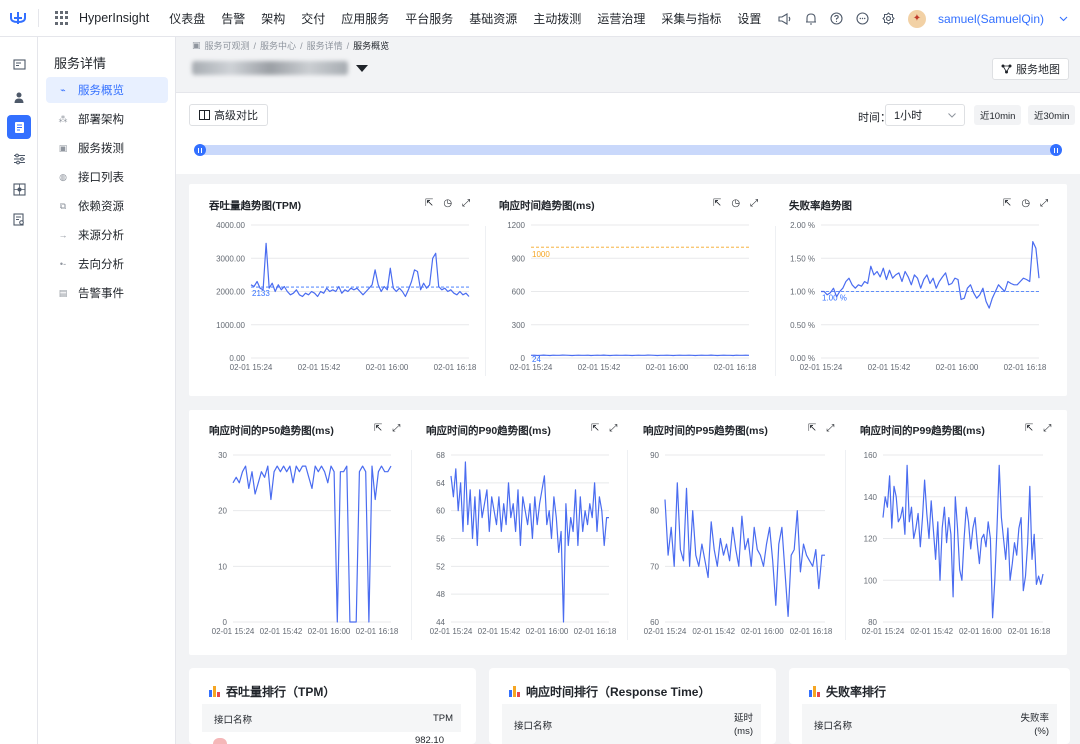 This screenshot has height=744, width=1080. I want to click on nav-active-probe: 主动拨测, so click(557, 18).